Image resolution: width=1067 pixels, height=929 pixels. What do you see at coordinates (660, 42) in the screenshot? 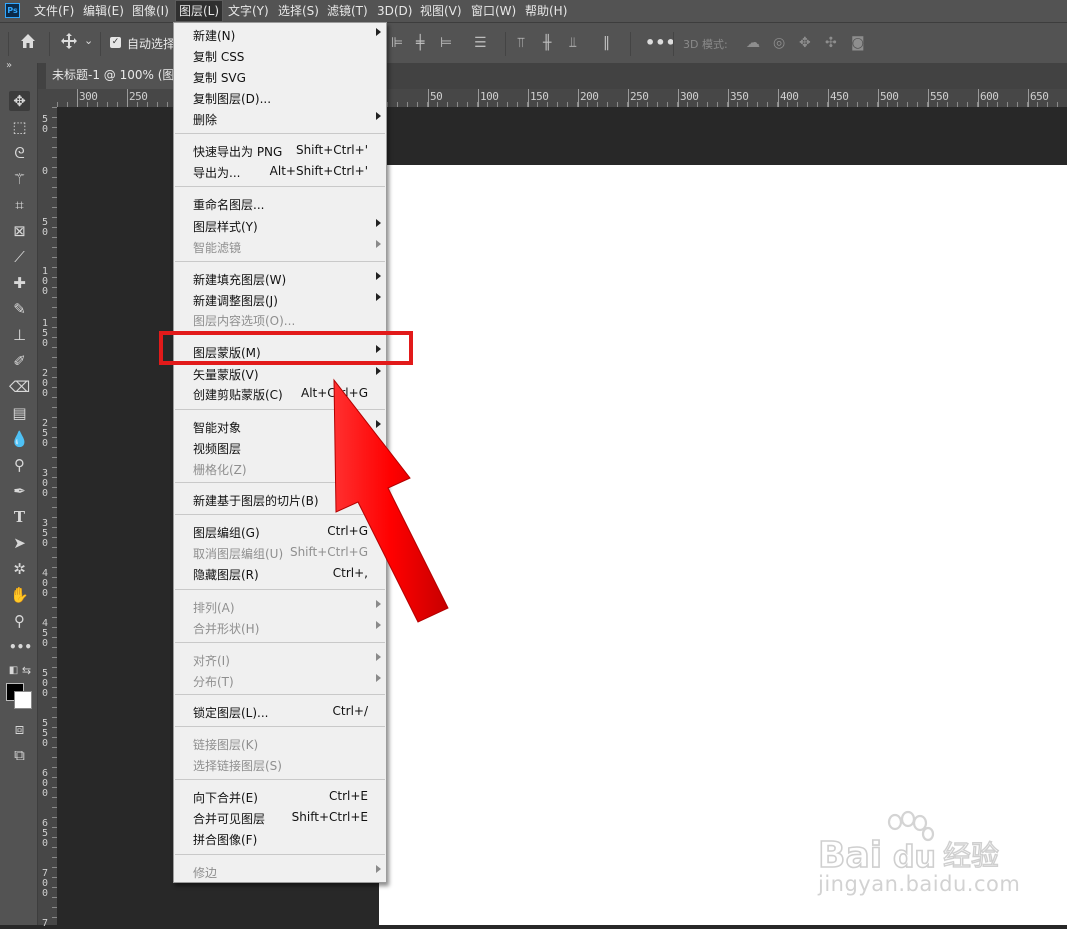
I see `more-icon: •••` at bounding box center [660, 42].